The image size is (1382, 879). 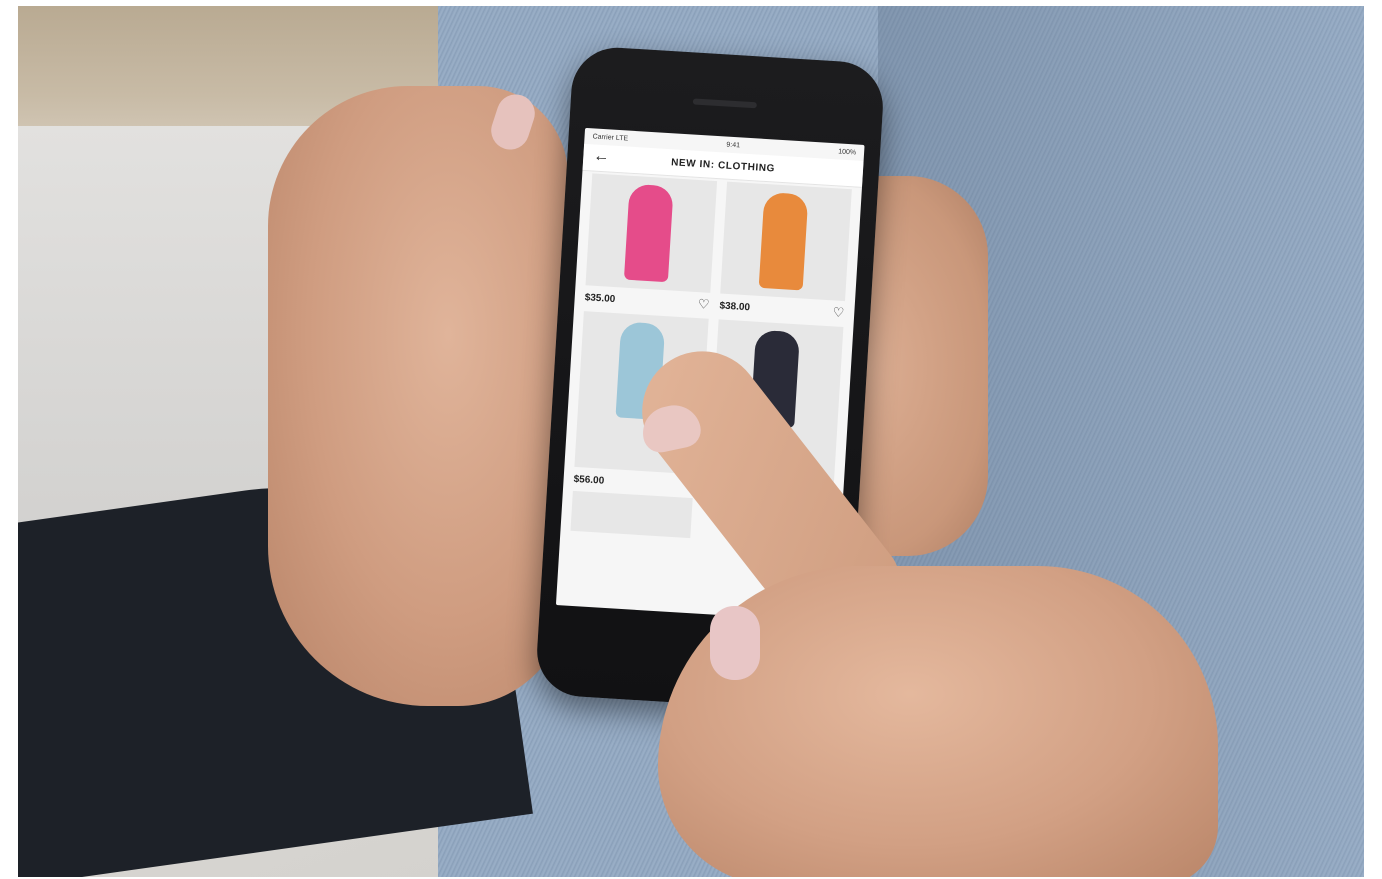 I want to click on product-price: $56.00, so click(x=589, y=480).